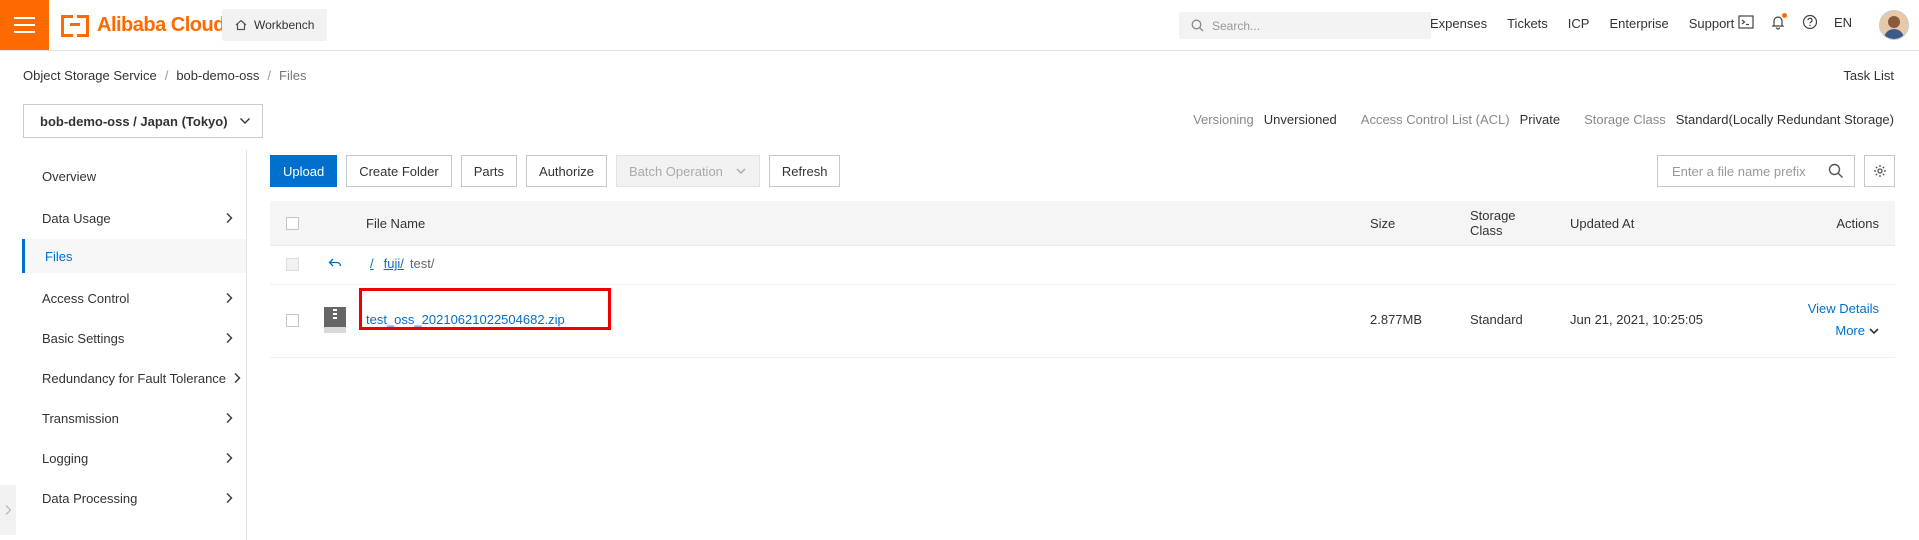  What do you see at coordinates (566, 171) in the screenshot?
I see `authorize-button: Authorize` at bounding box center [566, 171].